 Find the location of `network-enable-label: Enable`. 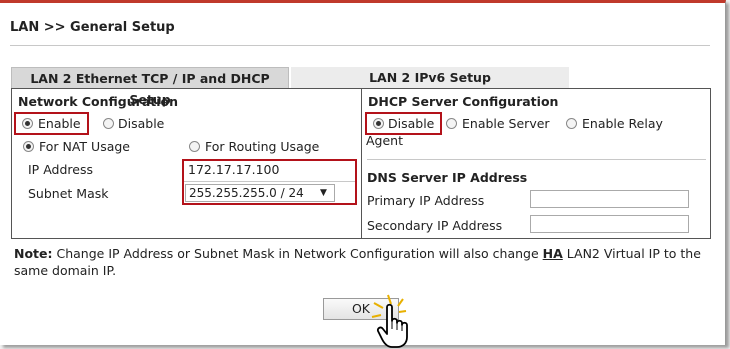

network-enable-label: Enable is located at coordinates (59, 123).